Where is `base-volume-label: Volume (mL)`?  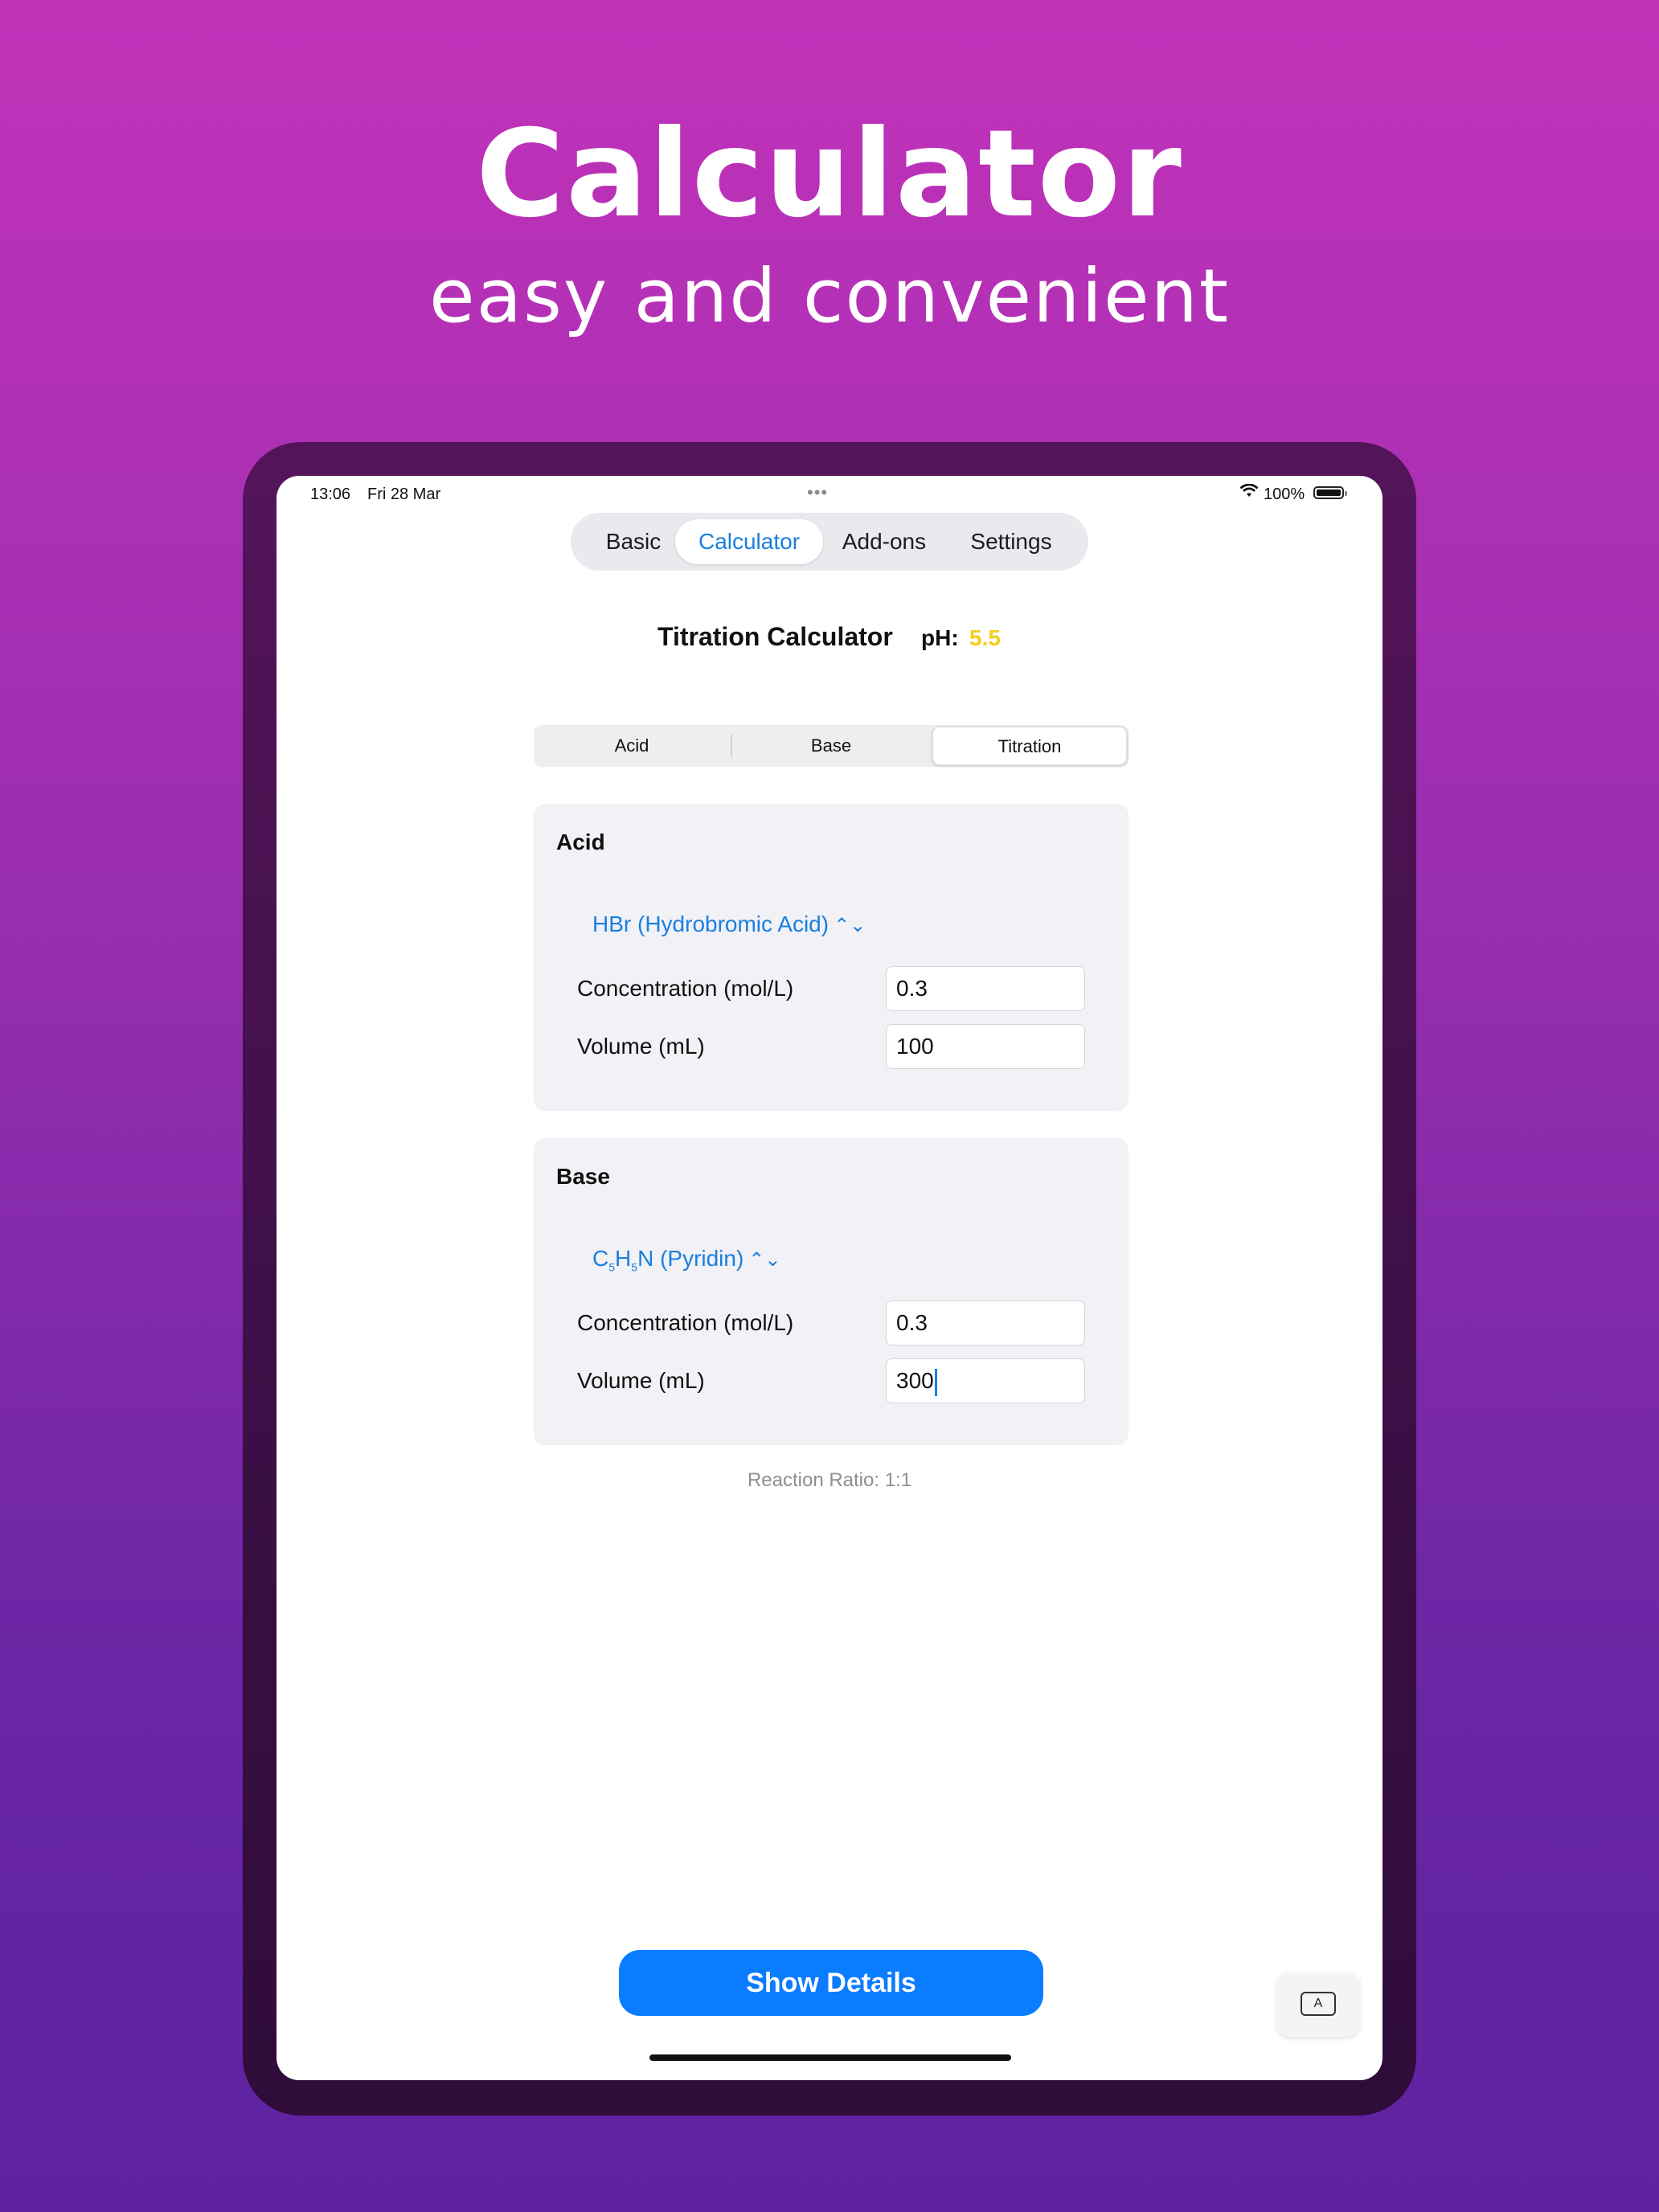
base-volume-label: Volume (mL) is located at coordinates (641, 1380).